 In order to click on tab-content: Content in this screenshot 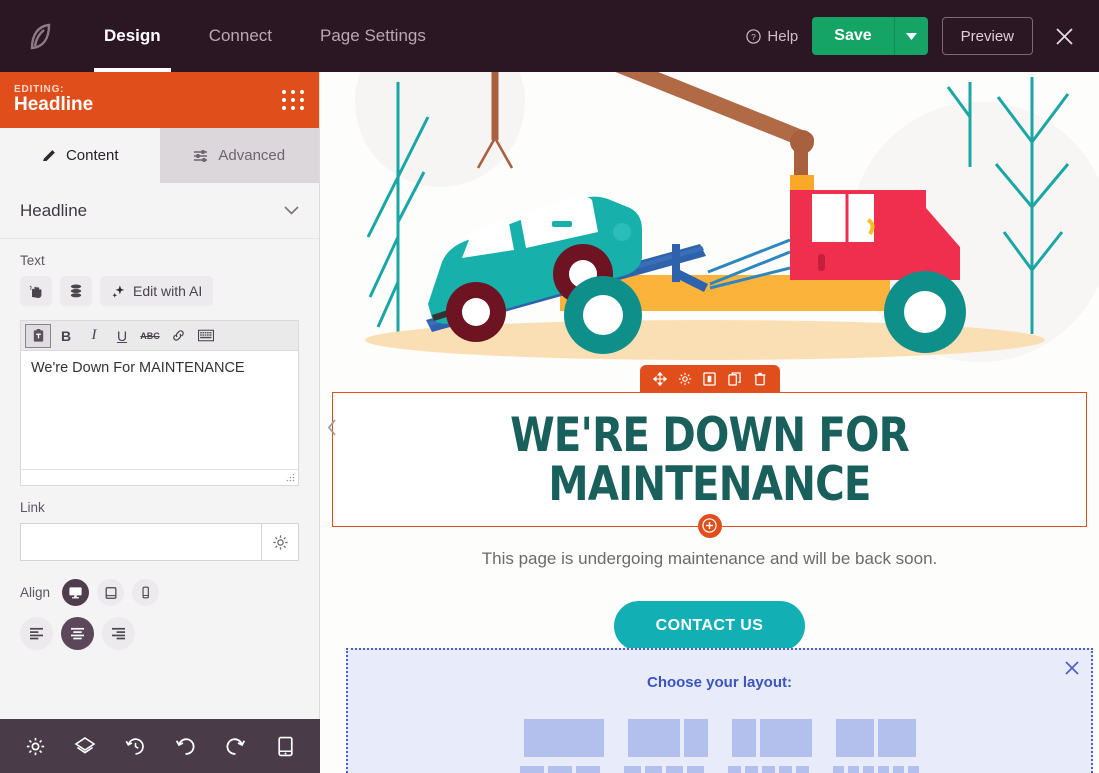, I will do `click(80, 155)`.